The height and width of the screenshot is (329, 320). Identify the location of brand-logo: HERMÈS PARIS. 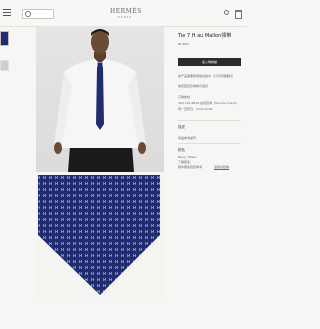
(126, 13).